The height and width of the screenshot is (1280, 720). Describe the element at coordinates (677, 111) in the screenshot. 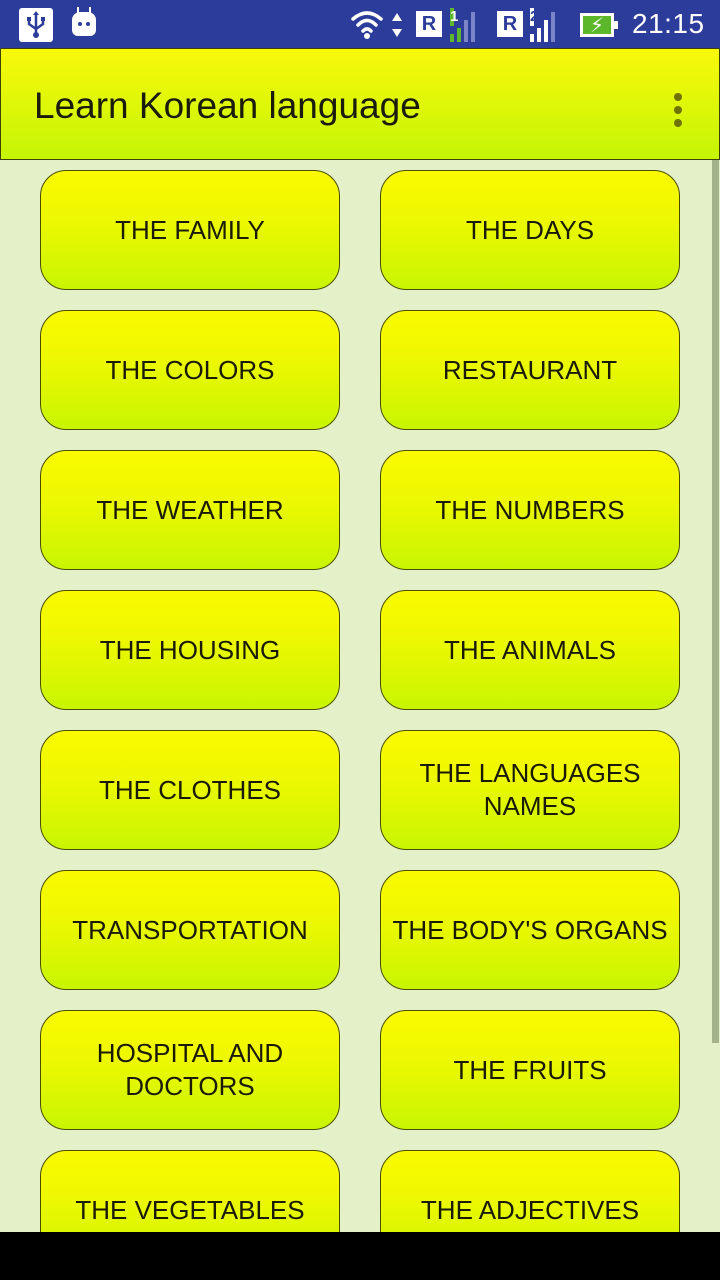

I see `overflow-menu-icon` at that location.